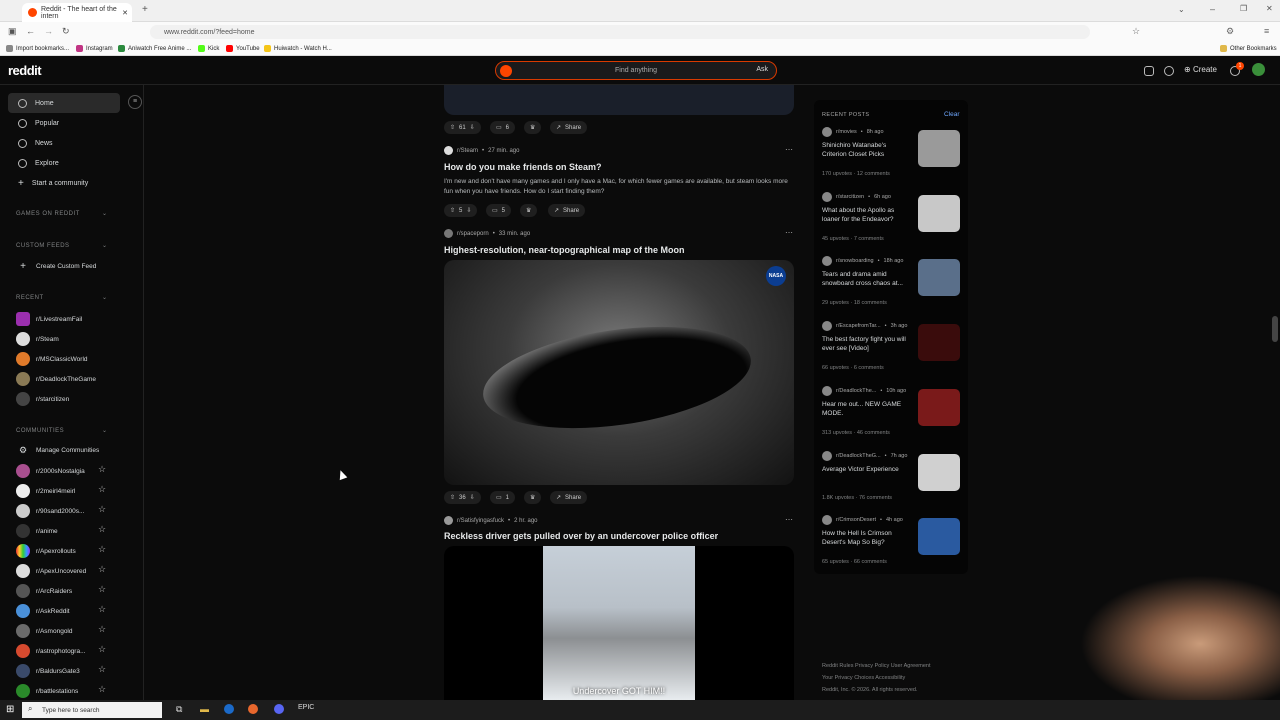 Image resolution: width=1280 pixels, height=720 pixels. I want to click on search-input: Find anything Ask, so click(636, 70).